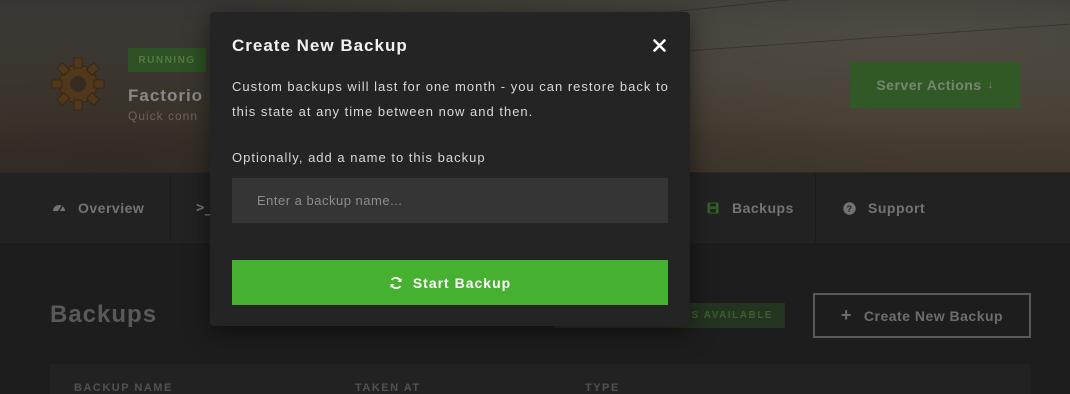 The width and height of the screenshot is (1070, 394). I want to click on refresh-icon, so click(396, 283).